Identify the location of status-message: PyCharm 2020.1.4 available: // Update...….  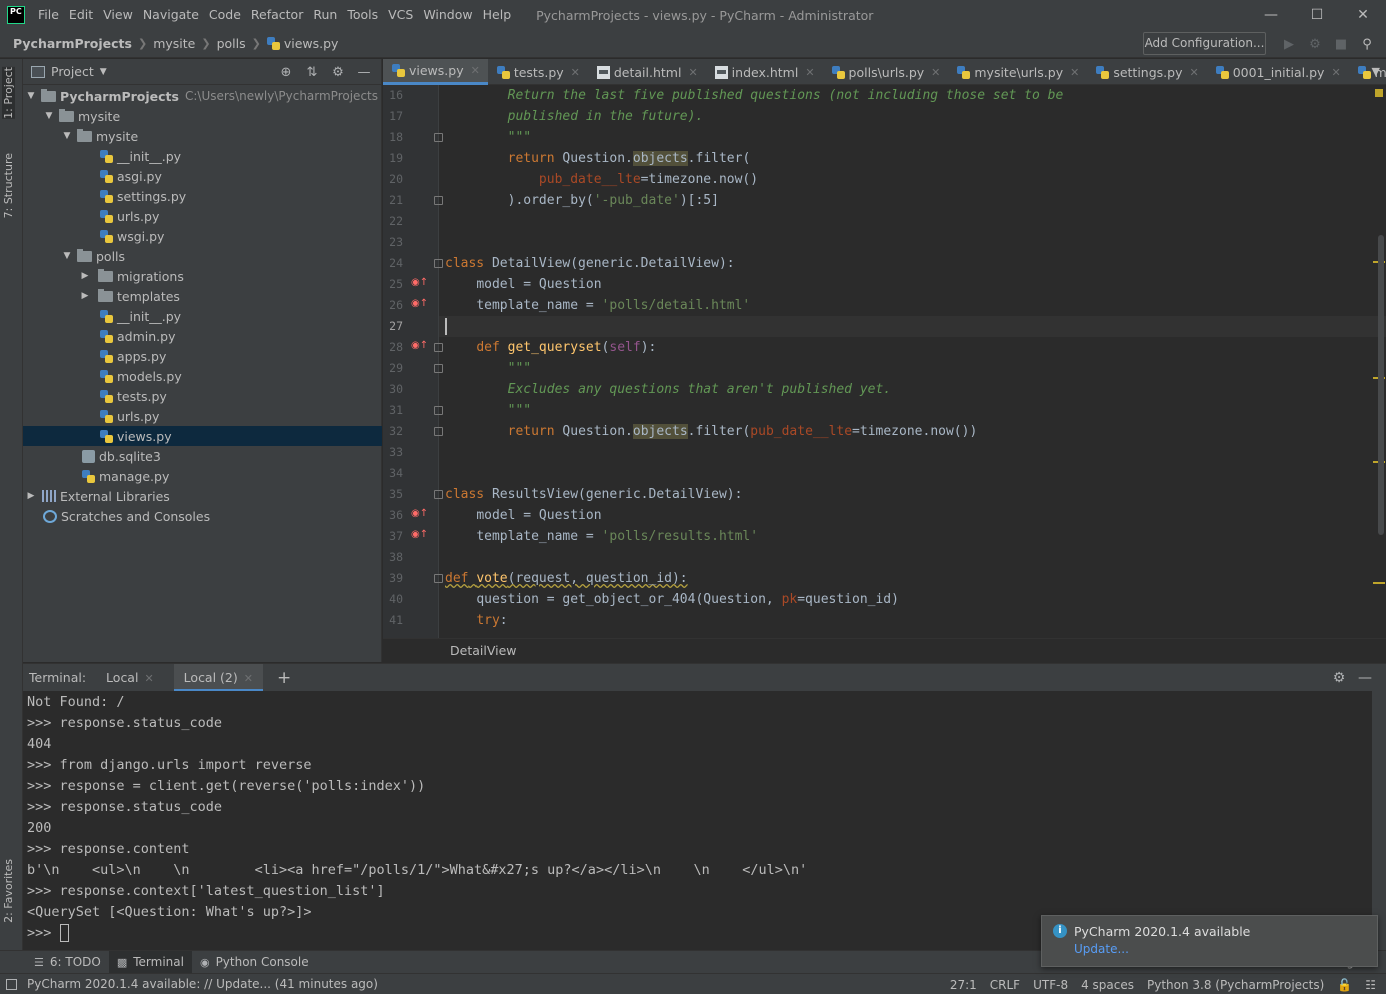
(192, 984).